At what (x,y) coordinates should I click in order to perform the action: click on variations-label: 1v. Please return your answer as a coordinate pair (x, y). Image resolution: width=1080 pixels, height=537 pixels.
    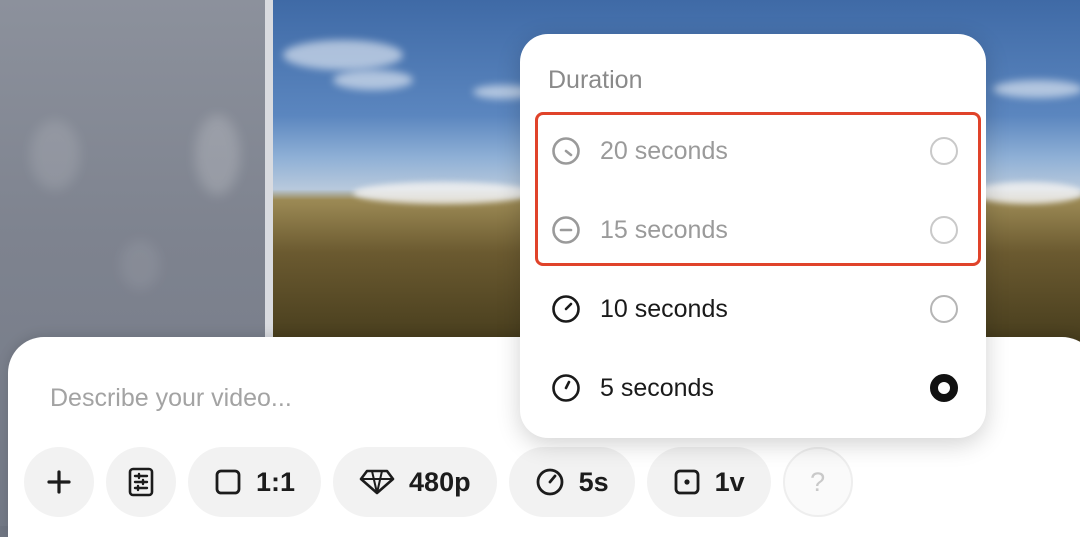
    Looking at the image, I should click on (729, 481).